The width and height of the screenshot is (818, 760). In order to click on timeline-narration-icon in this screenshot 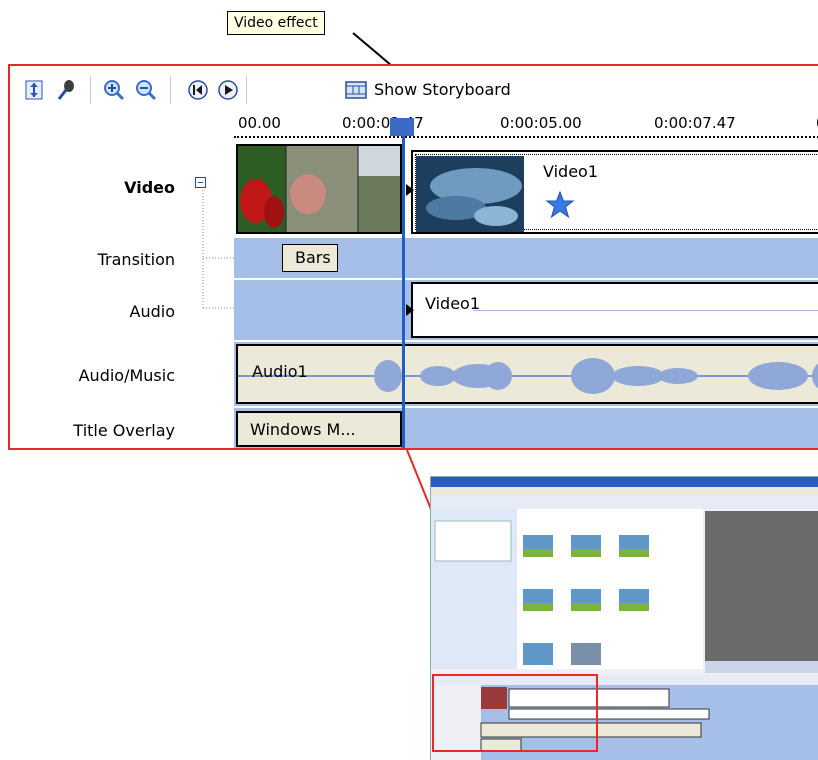, I will do `click(34, 90)`.